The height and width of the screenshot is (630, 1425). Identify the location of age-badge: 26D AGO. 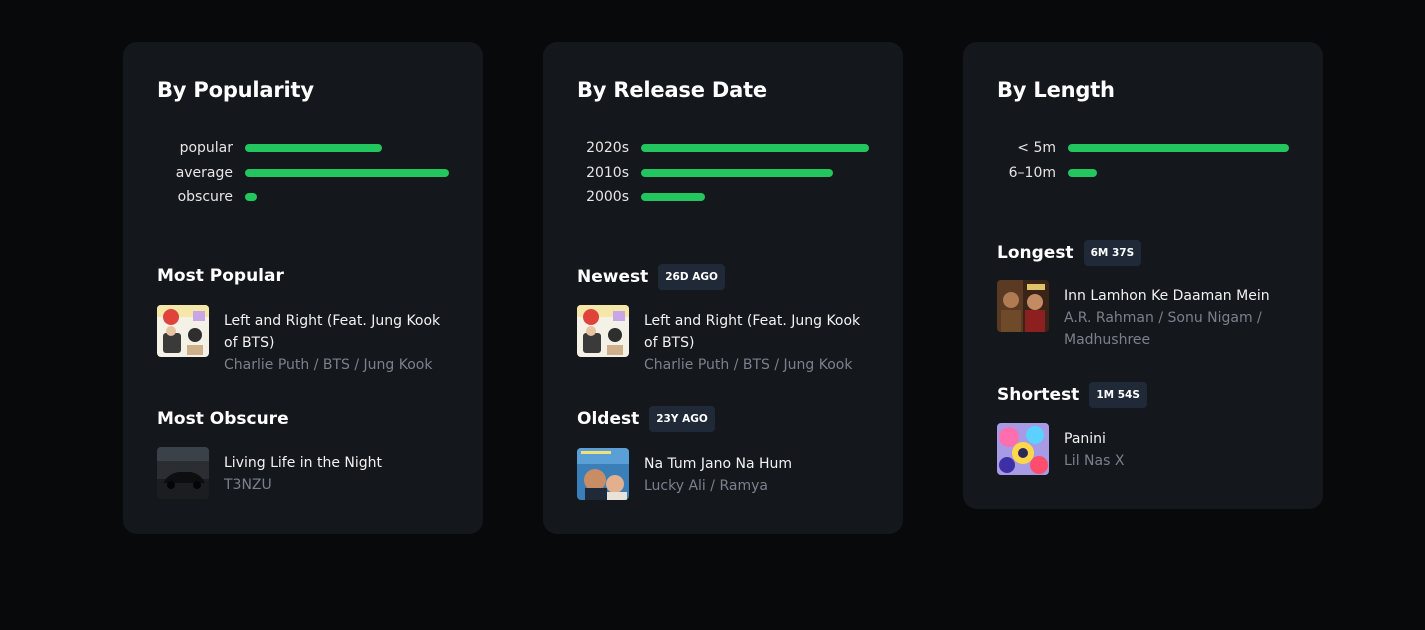
(691, 277).